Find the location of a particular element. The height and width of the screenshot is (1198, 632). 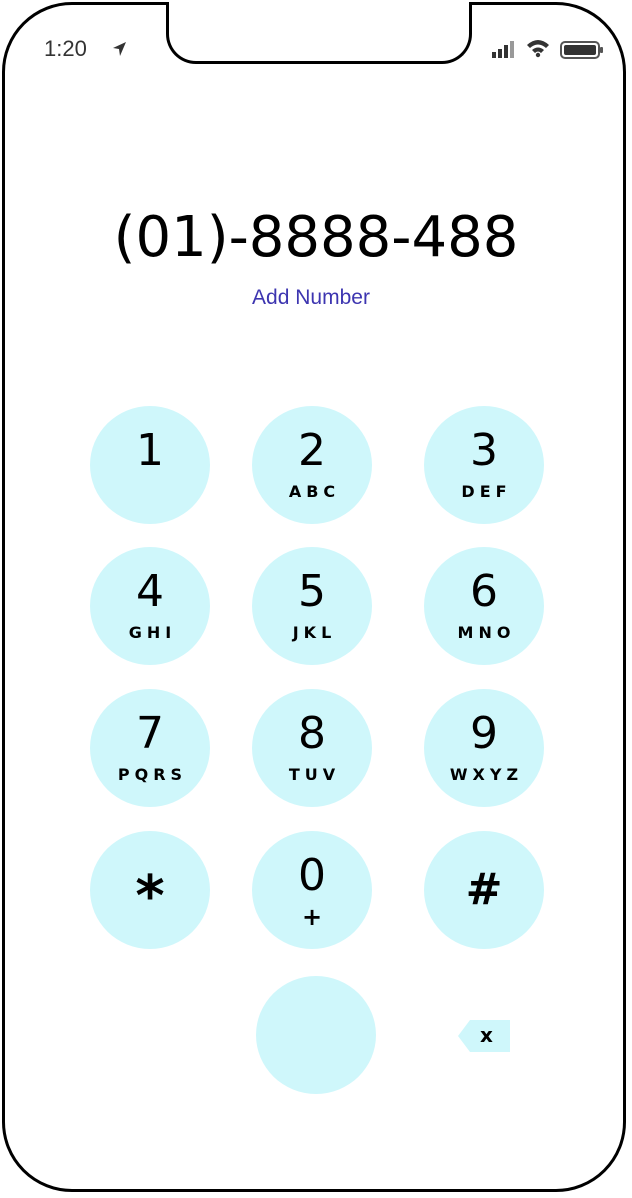

key-letters: ABC is located at coordinates (314, 491).